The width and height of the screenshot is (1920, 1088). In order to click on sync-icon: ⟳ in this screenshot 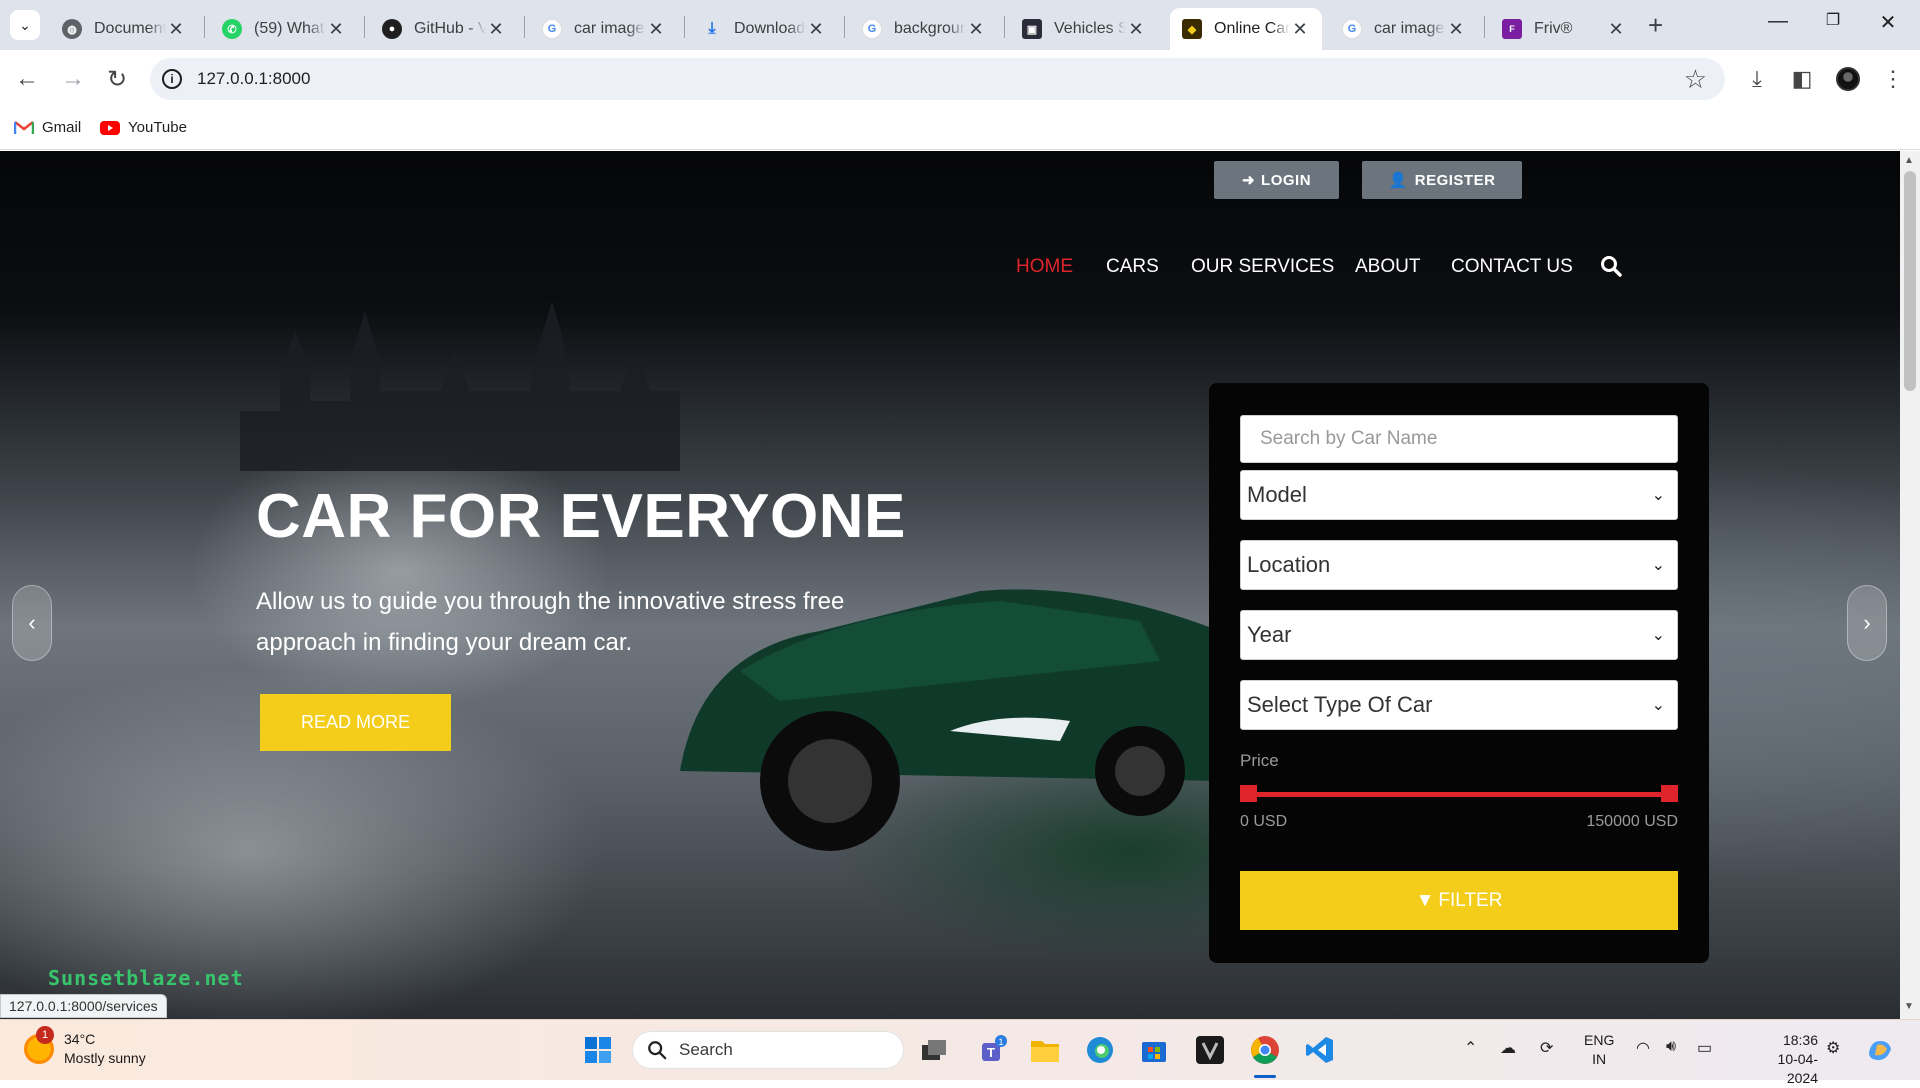, I will do `click(1546, 1048)`.